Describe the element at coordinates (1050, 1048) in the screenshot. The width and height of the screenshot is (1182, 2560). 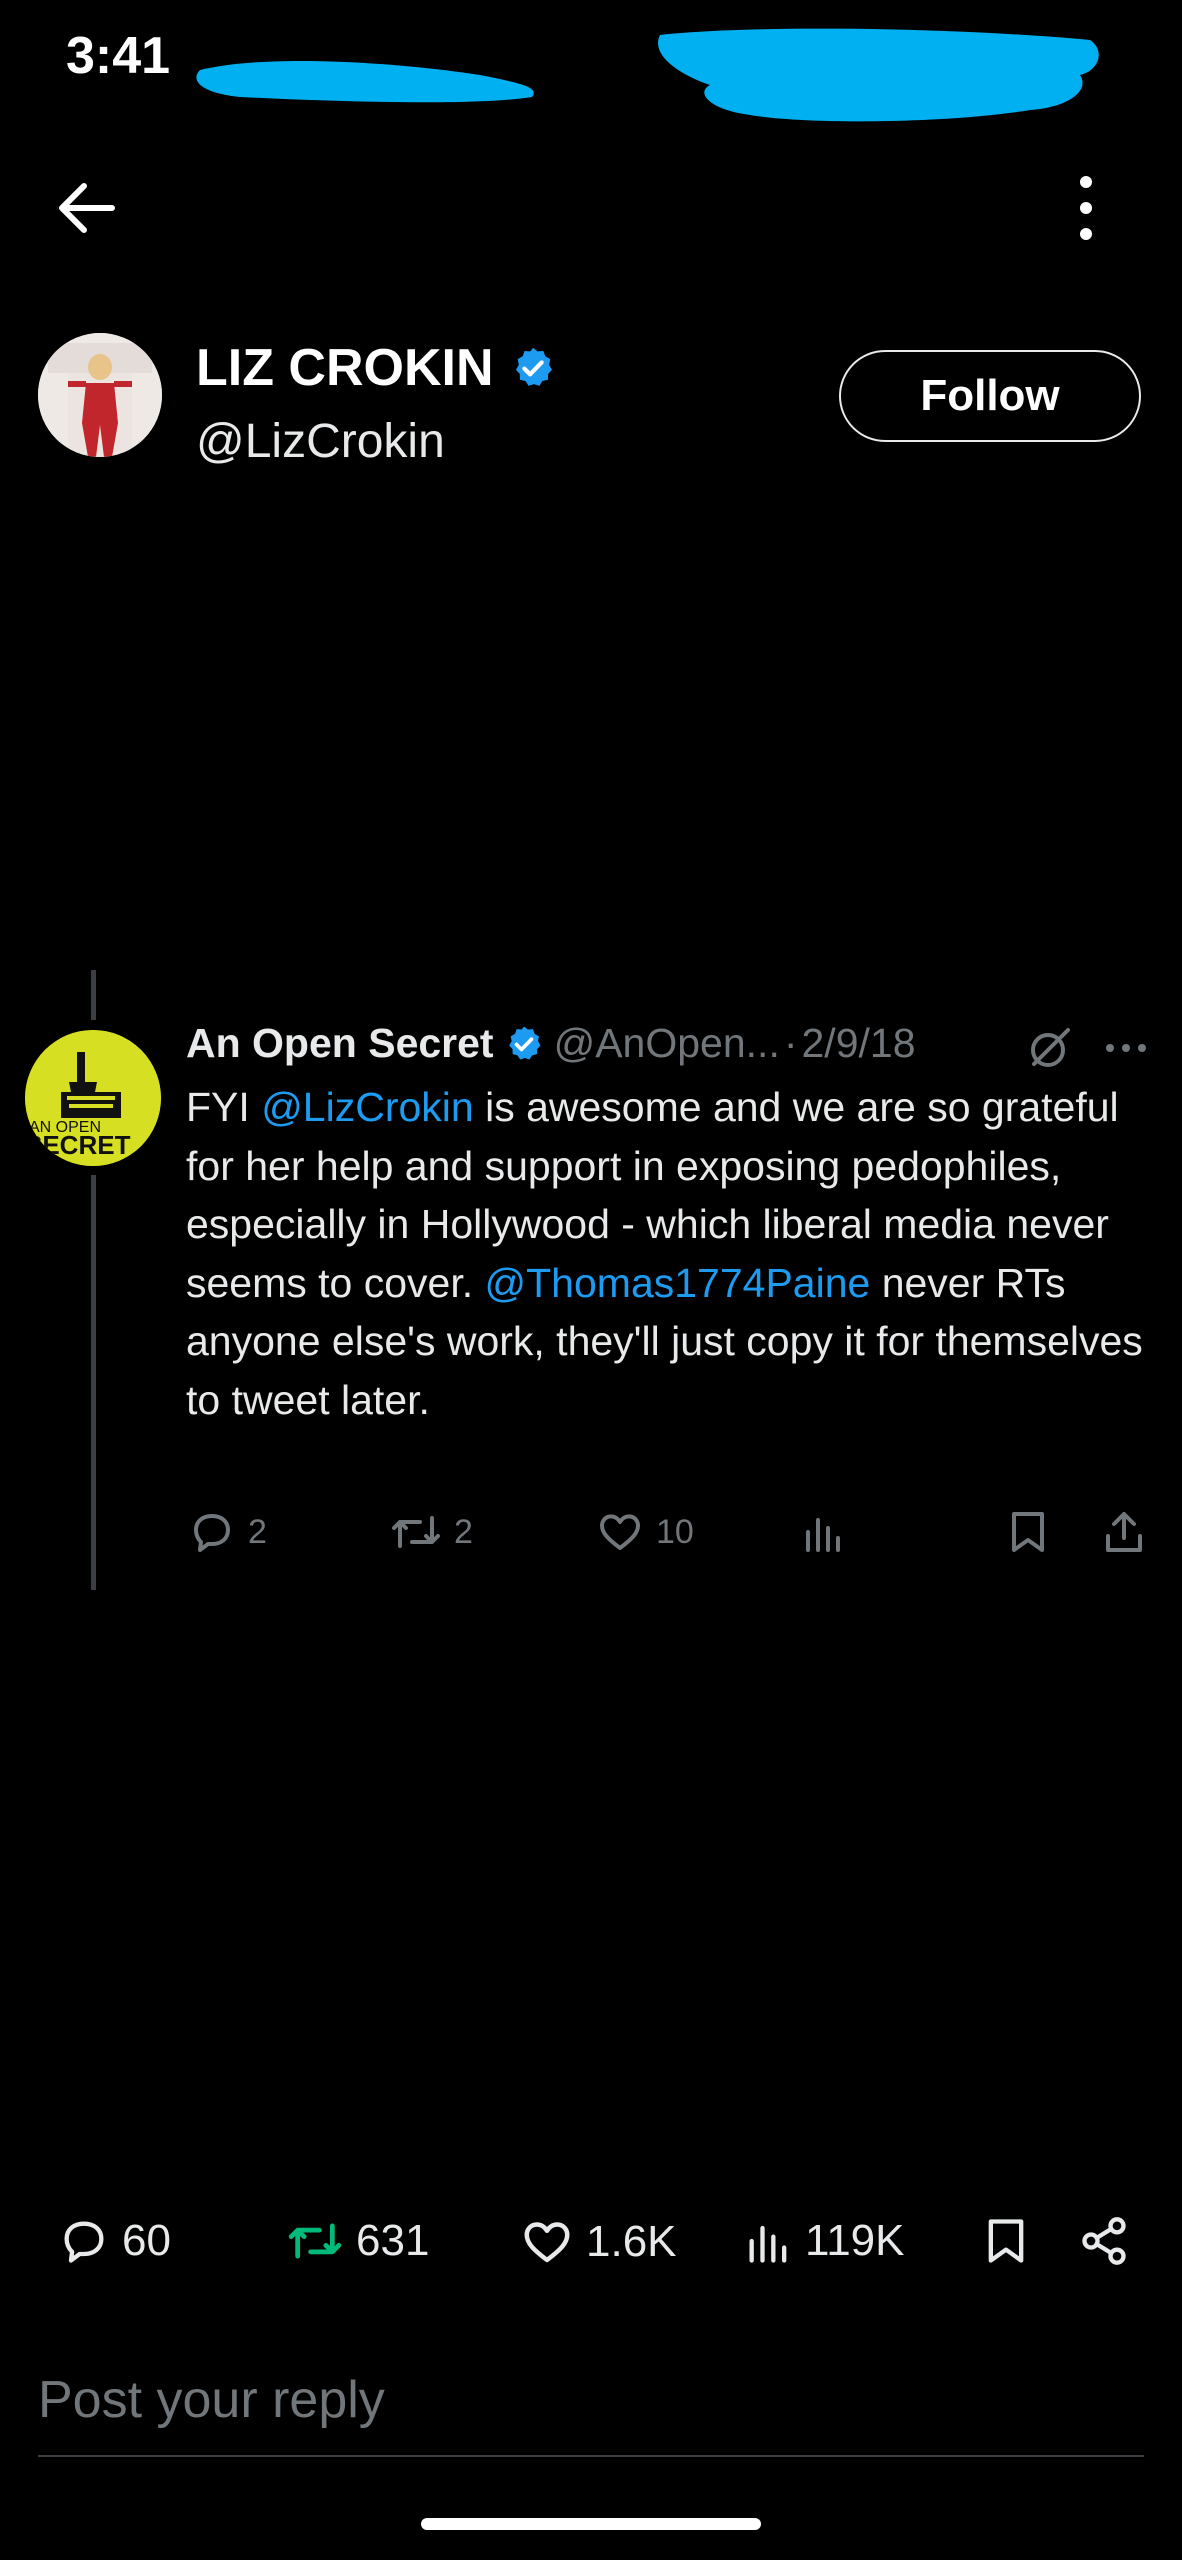
I see `grok-icon` at that location.